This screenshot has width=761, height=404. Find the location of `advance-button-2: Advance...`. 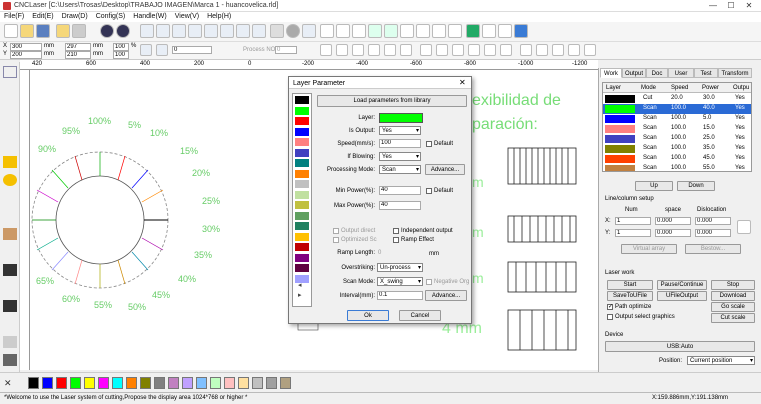

advance-button-2: Advance... is located at coordinates (446, 295).